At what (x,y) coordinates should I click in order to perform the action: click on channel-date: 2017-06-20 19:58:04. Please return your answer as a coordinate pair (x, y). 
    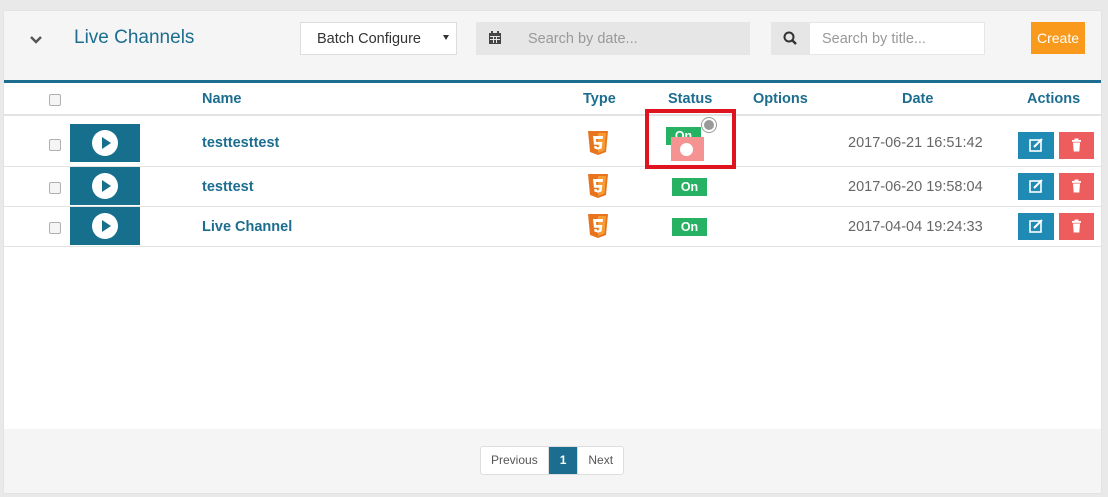
    Looking at the image, I should click on (915, 187).